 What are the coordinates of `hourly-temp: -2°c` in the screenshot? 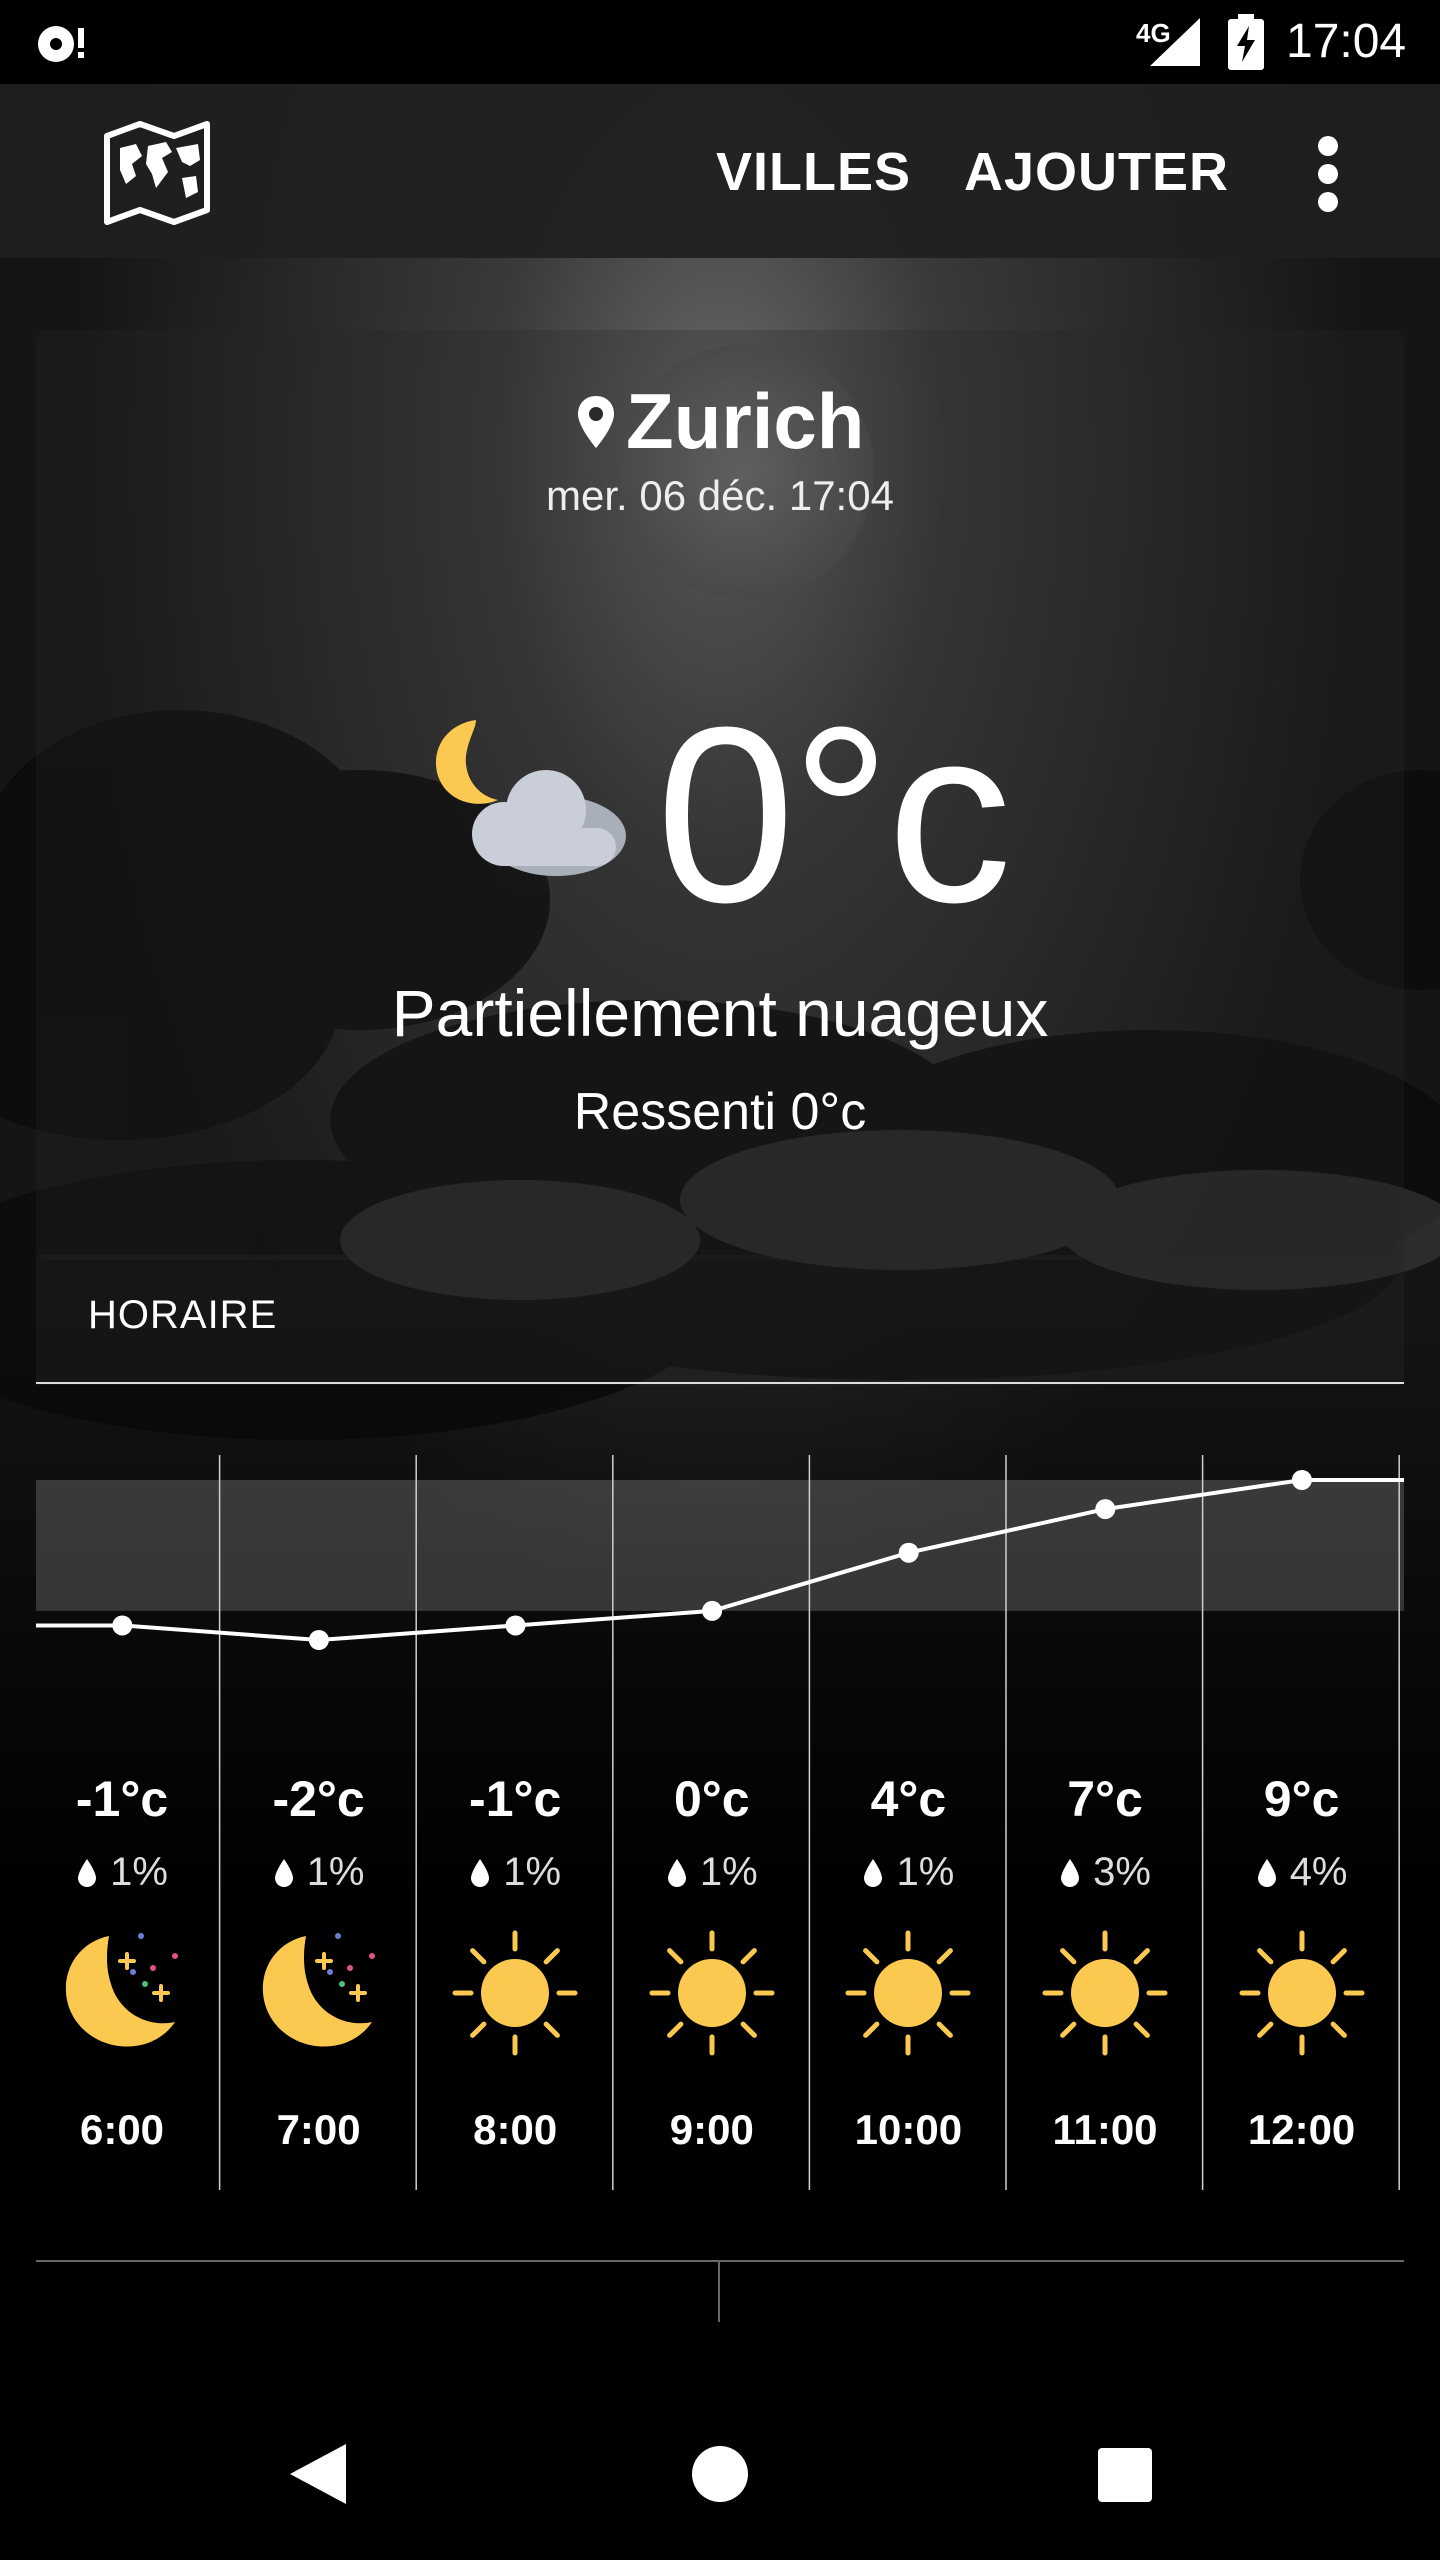 It's located at (318, 1799).